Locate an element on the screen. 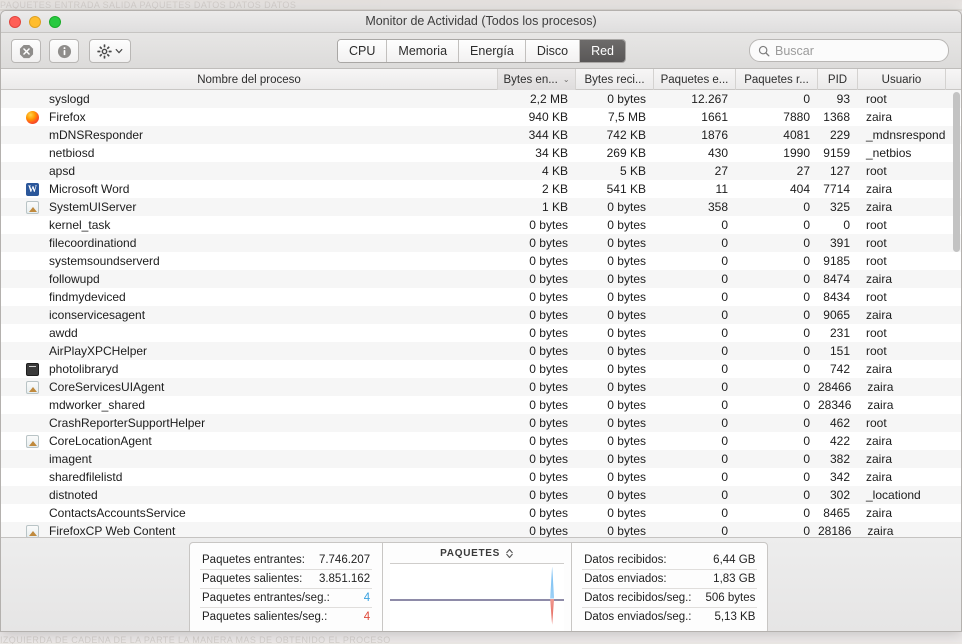  table-row: photolibraryd0 bytes0 bytes00742zaira is located at coordinates (481, 369).